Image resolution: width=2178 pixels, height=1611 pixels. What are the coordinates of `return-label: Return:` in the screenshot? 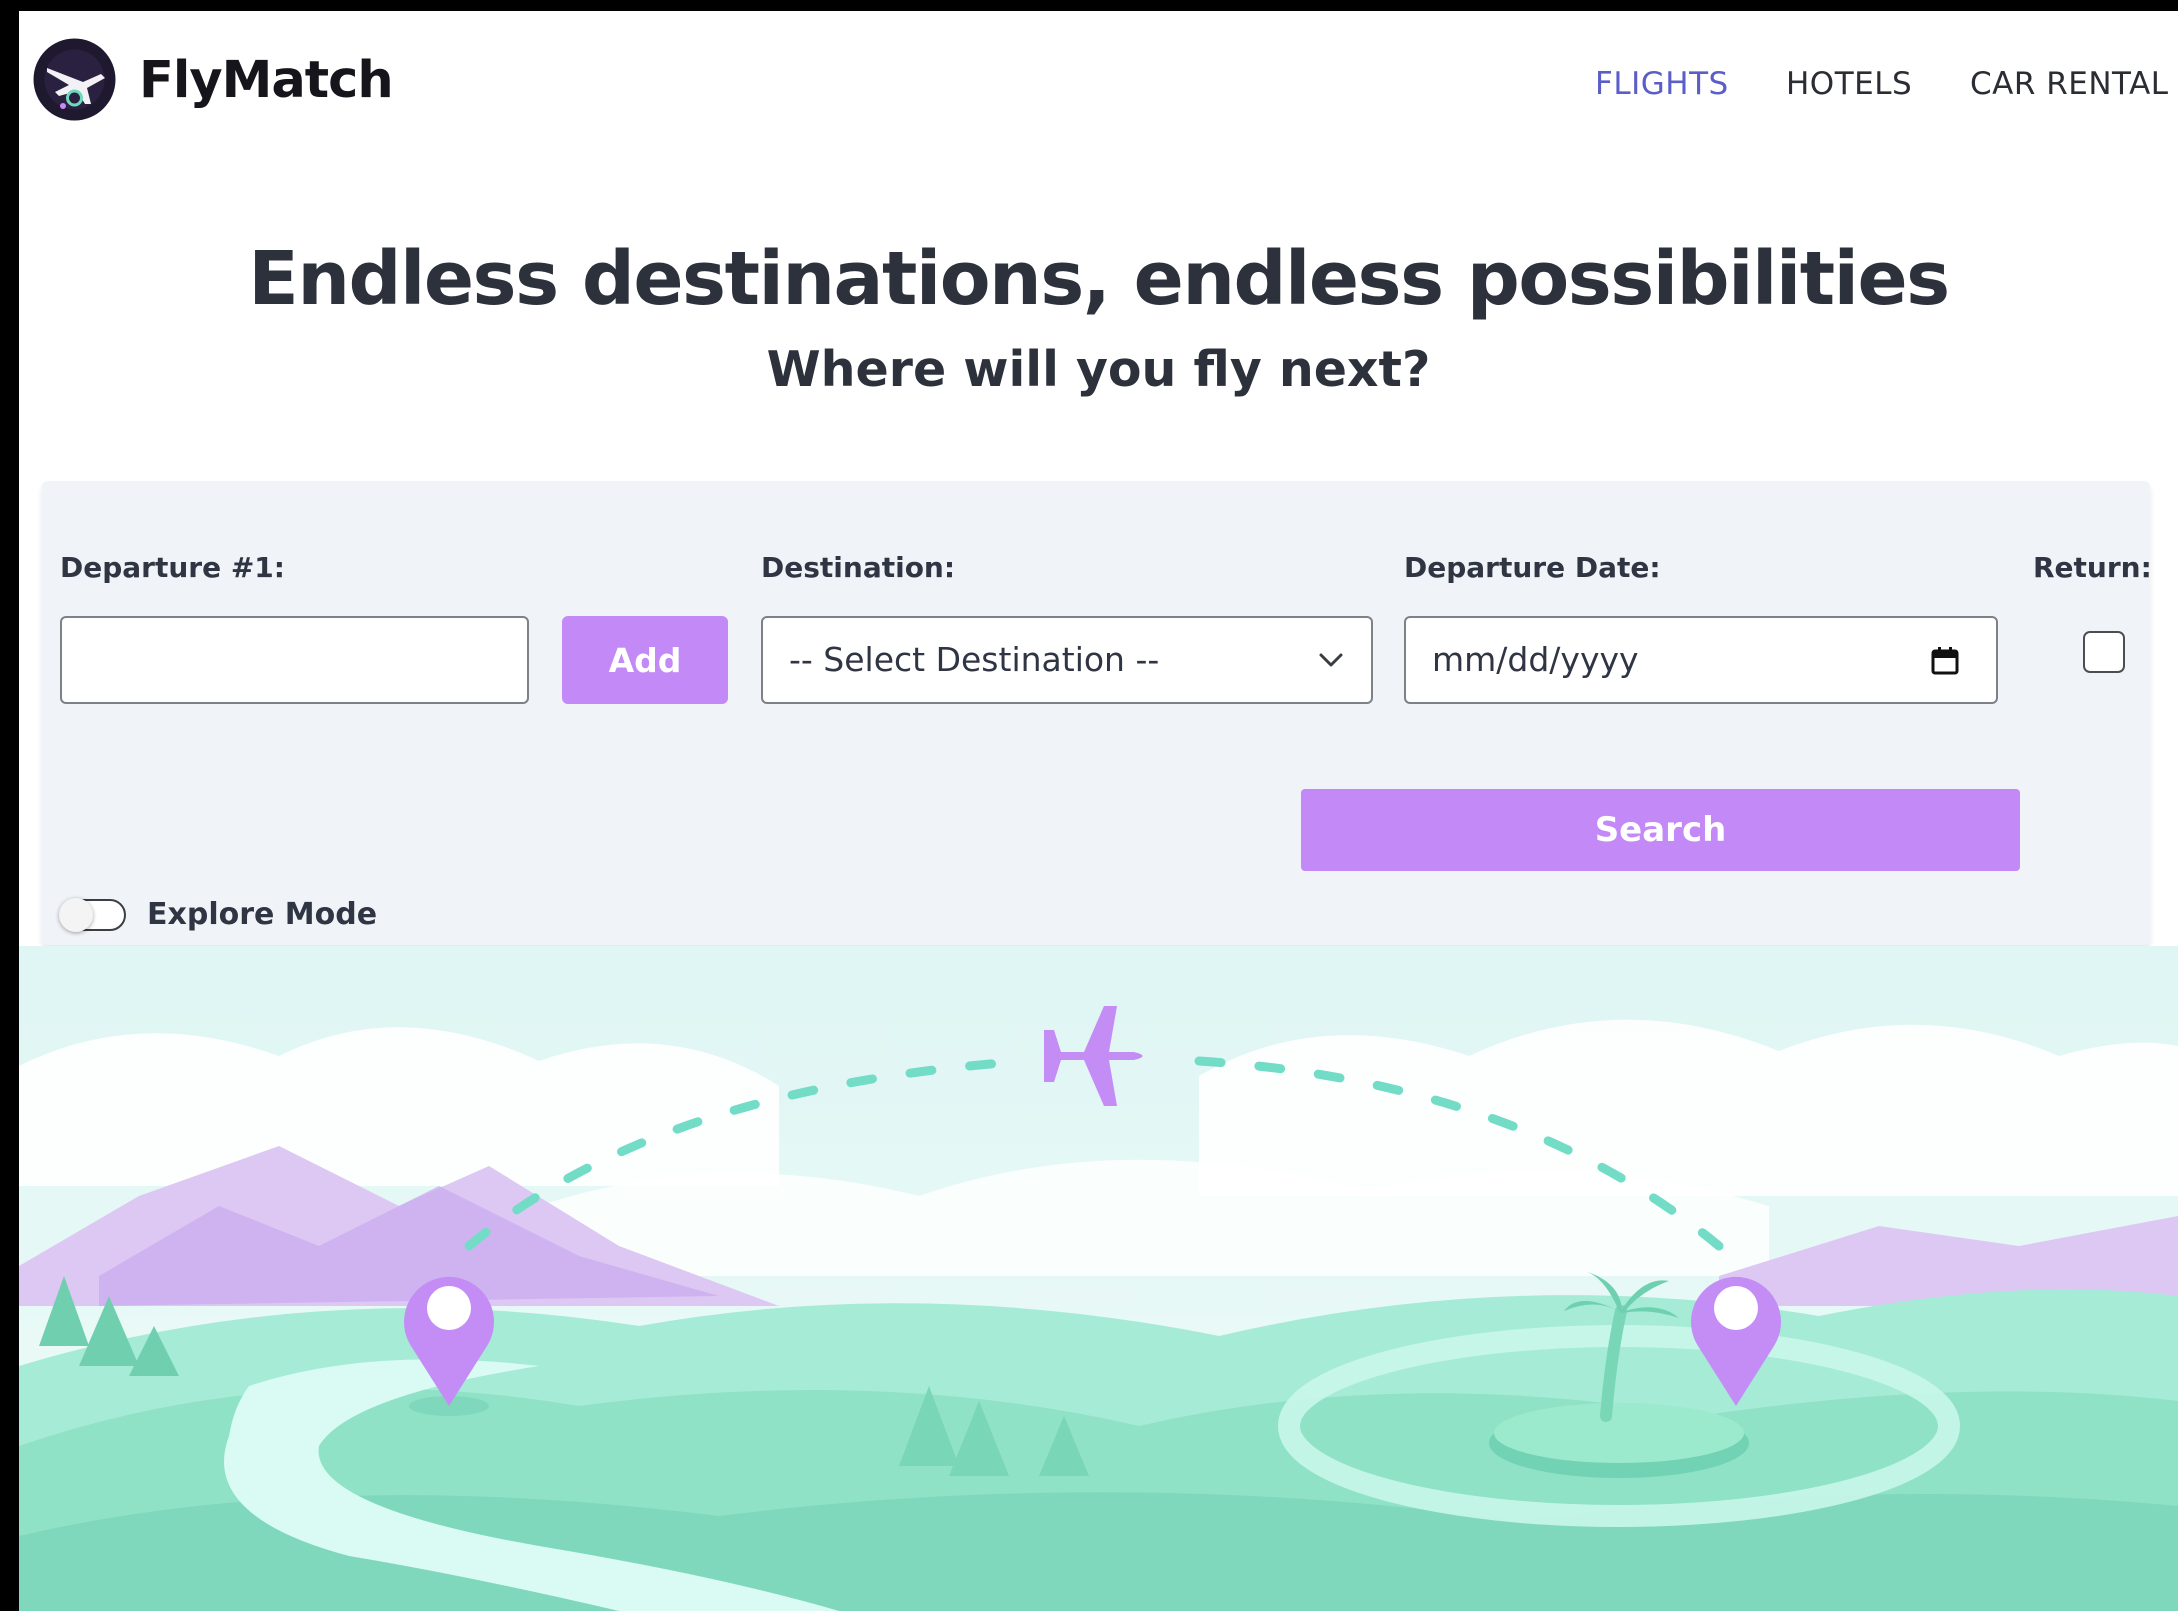 It's located at (2092, 567).